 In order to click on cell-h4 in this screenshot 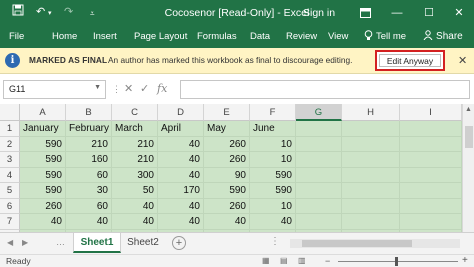, I will do `click(371, 175)`.